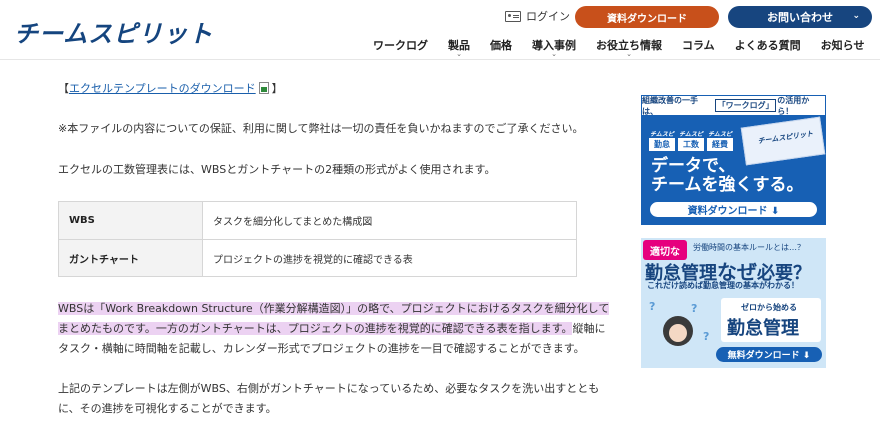 This screenshot has width=880, height=427. What do you see at coordinates (723, 285) in the screenshot?
I see `banner-tagline: これだけ読めば勤怠管理の基本がわかる！` at bounding box center [723, 285].